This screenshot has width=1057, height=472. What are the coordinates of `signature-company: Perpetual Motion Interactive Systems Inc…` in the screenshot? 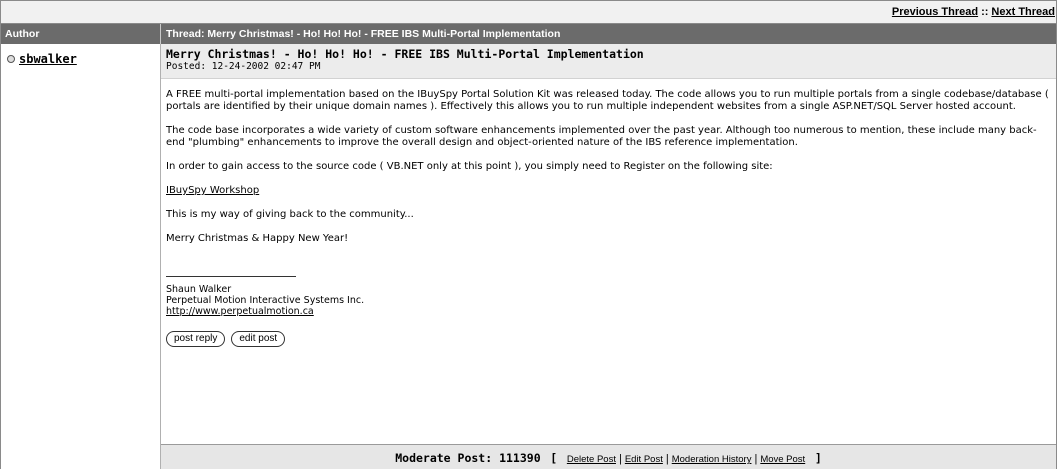 It's located at (265, 300).